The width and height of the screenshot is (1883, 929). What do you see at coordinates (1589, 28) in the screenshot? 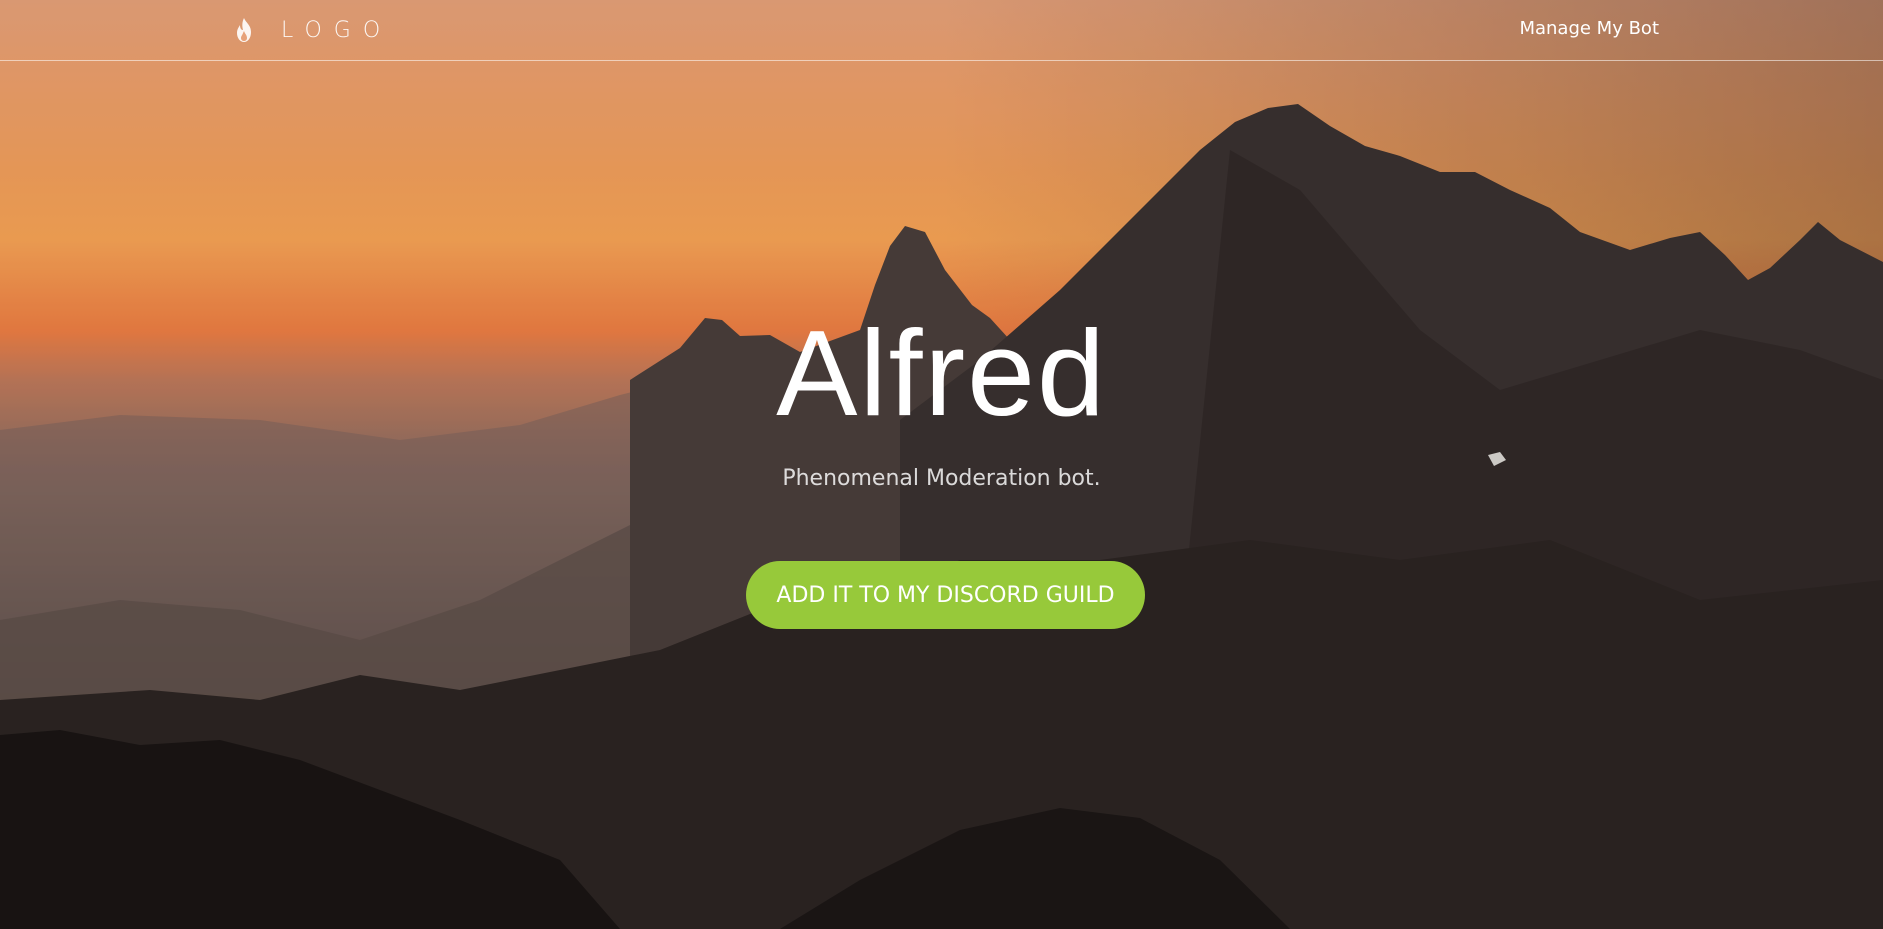
I see `manage-my-bot-link: Manage My Bot` at bounding box center [1589, 28].